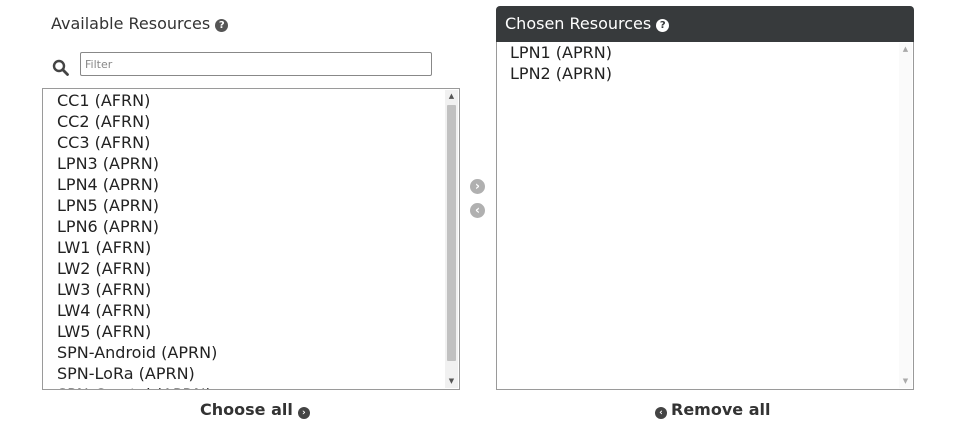 The width and height of the screenshot is (977, 427). I want to click on move-right-button: ›, so click(477, 186).